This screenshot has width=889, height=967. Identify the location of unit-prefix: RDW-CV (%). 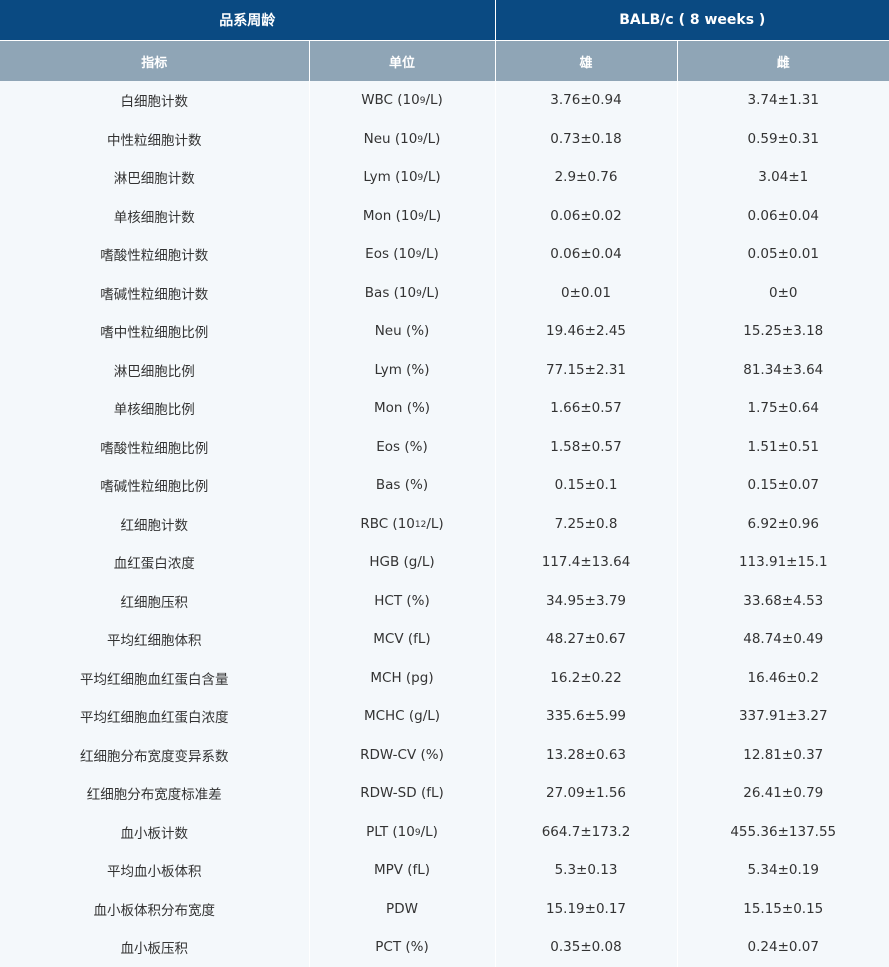
(402, 754).